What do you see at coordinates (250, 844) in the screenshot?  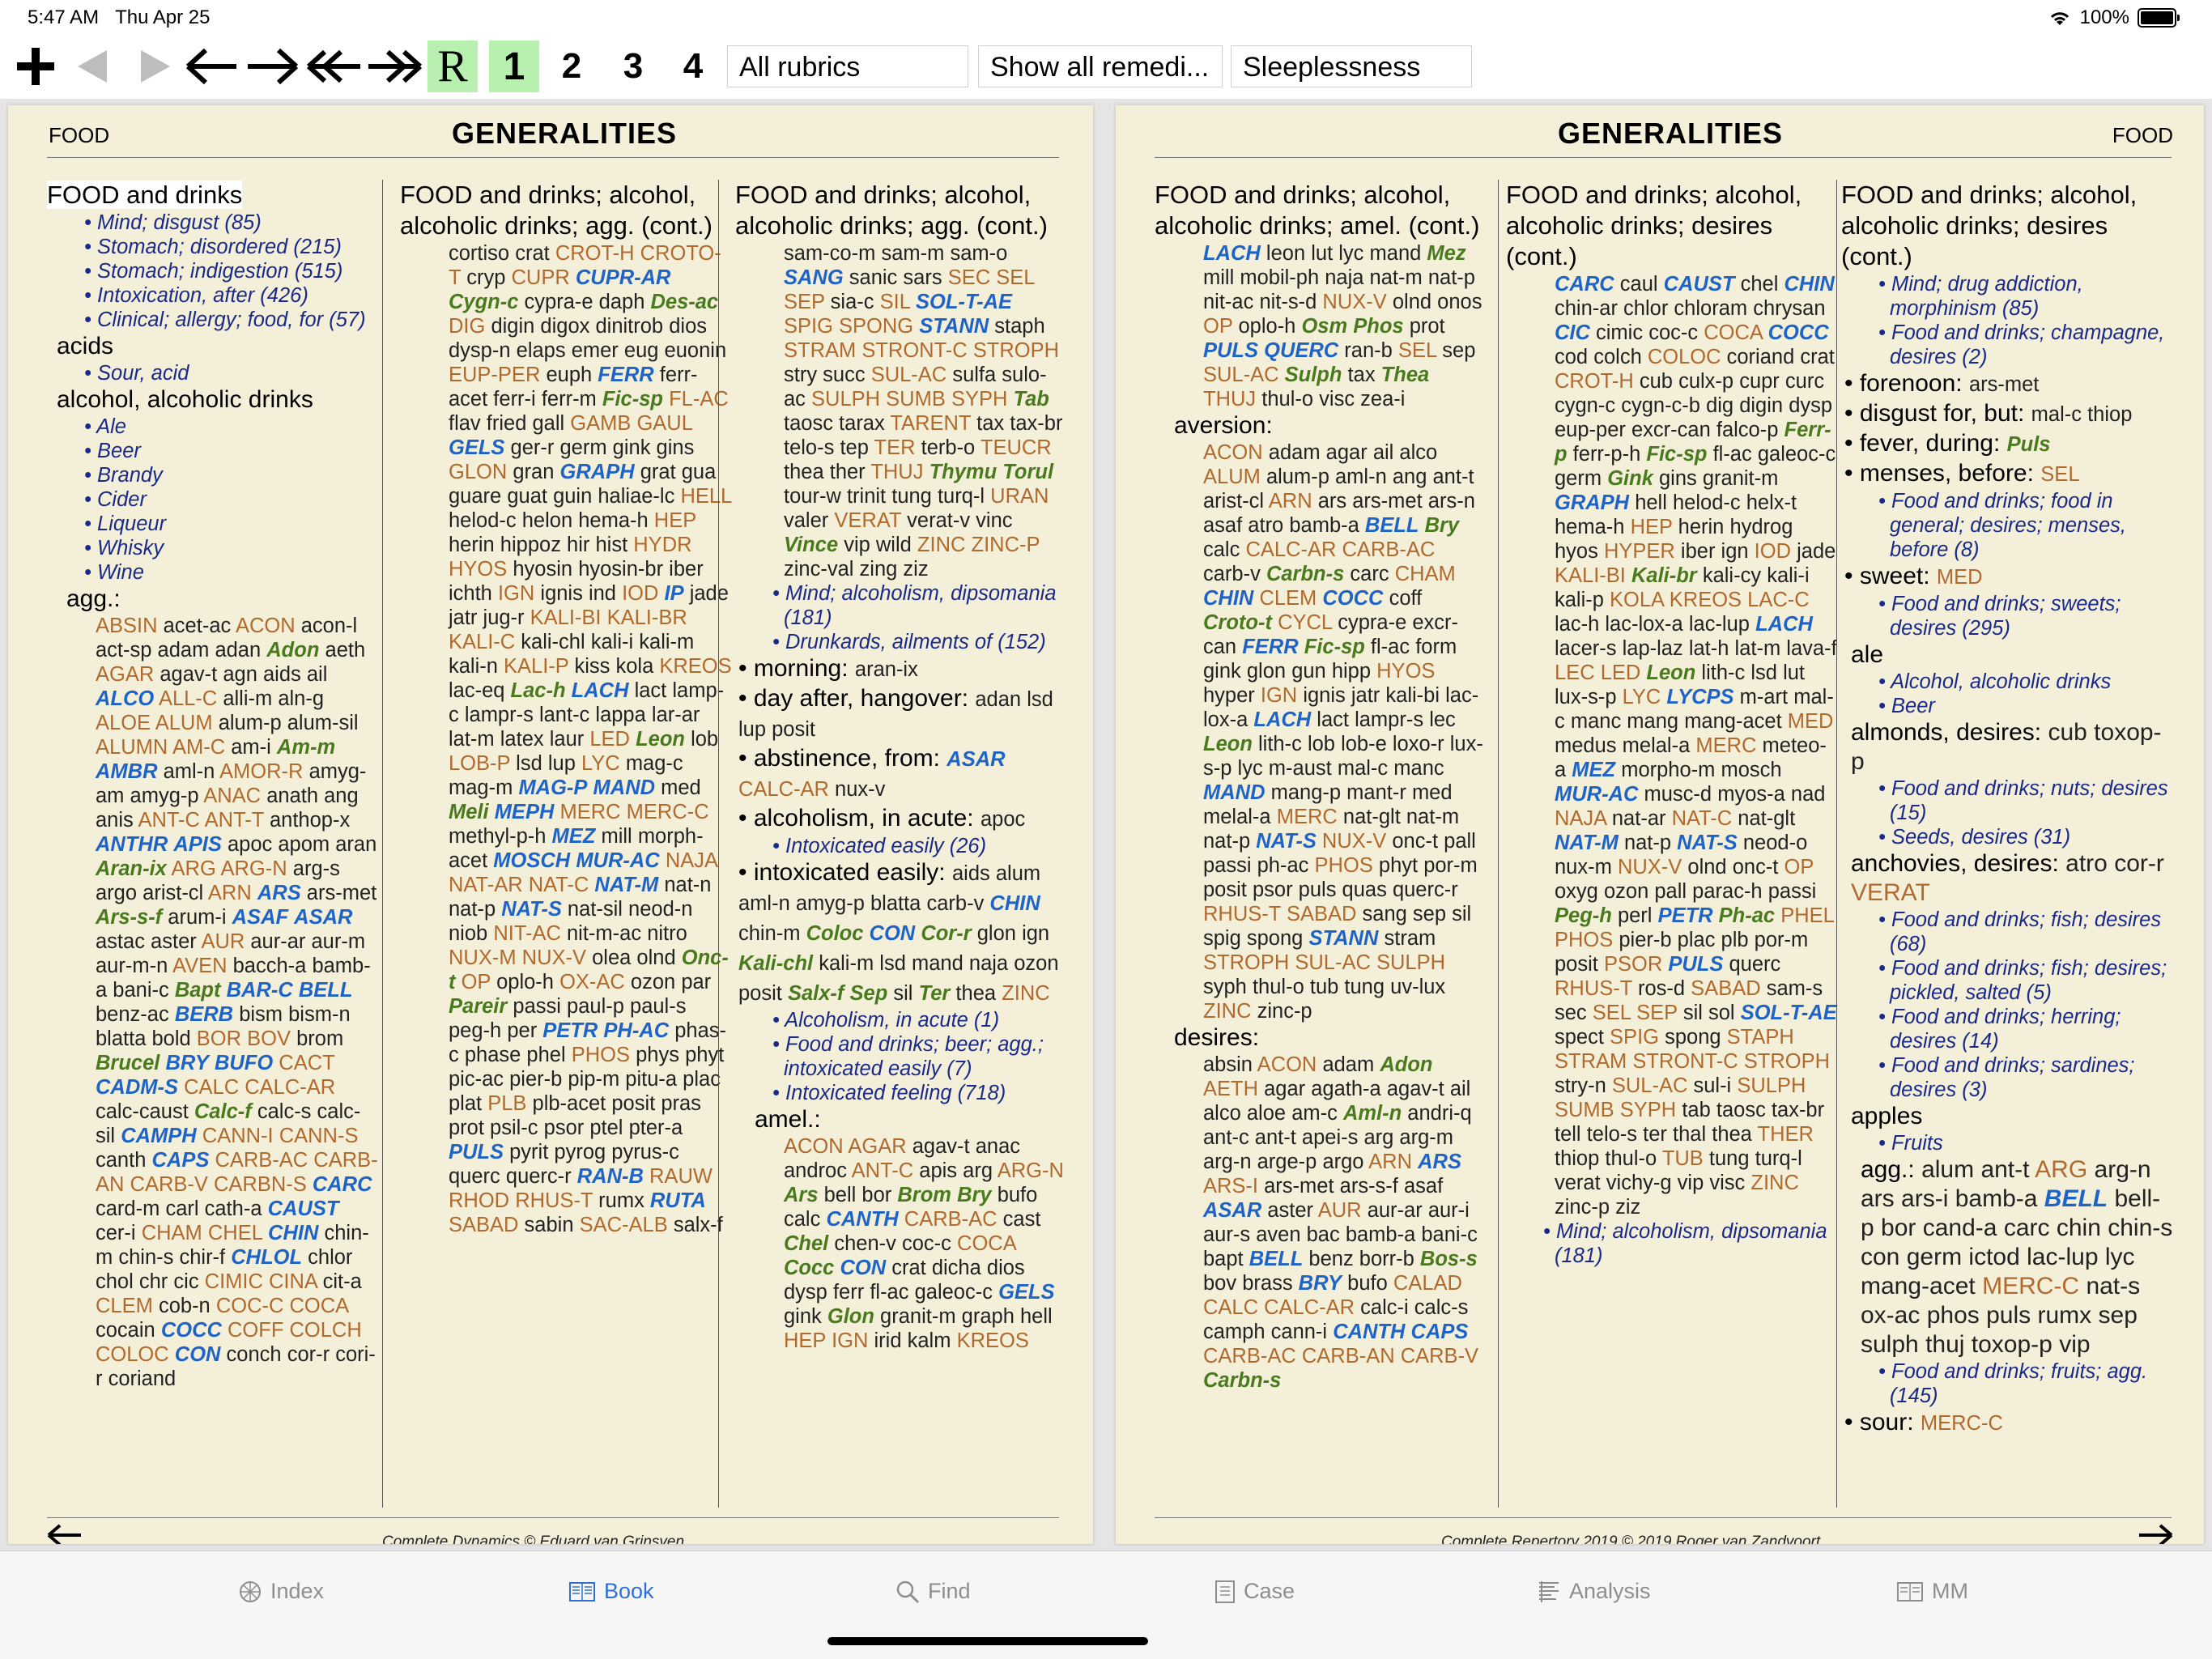 I see `remedy-abbreviation: apoc` at bounding box center [250, 844].